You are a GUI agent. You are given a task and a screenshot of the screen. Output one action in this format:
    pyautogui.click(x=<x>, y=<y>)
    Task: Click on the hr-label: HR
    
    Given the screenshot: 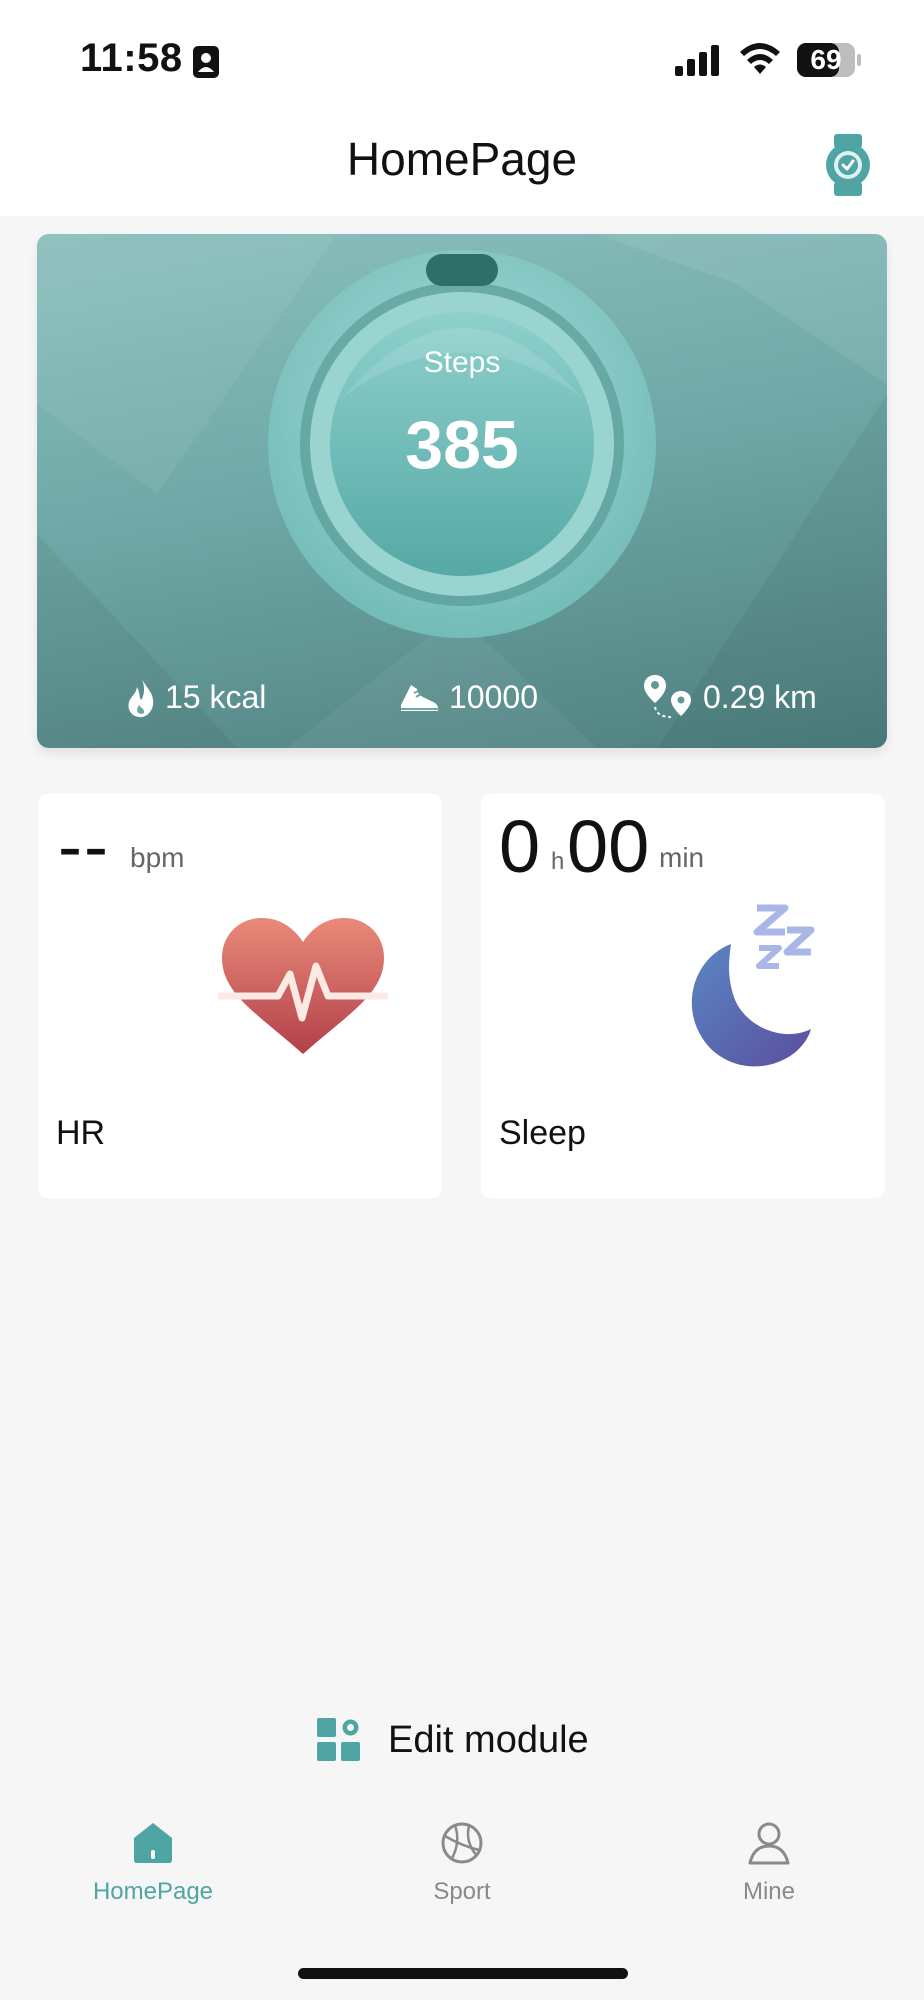 What is the action you would take?
    pyautogui.click(x=81, y=1133)
    